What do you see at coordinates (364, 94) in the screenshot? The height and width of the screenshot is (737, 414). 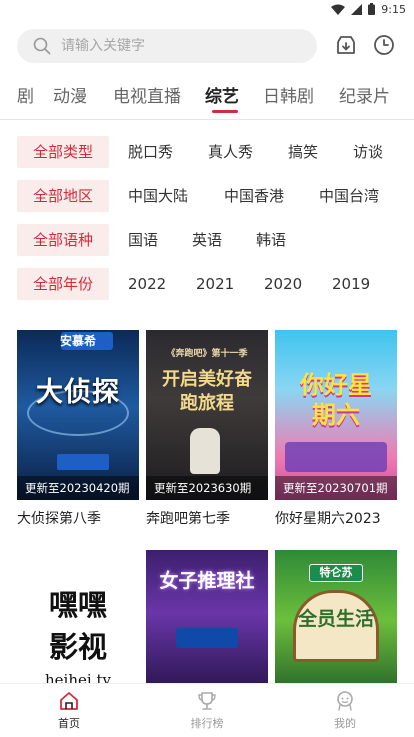 I see `tab-documentary: 纪录片` at bounding box center [364, 94].